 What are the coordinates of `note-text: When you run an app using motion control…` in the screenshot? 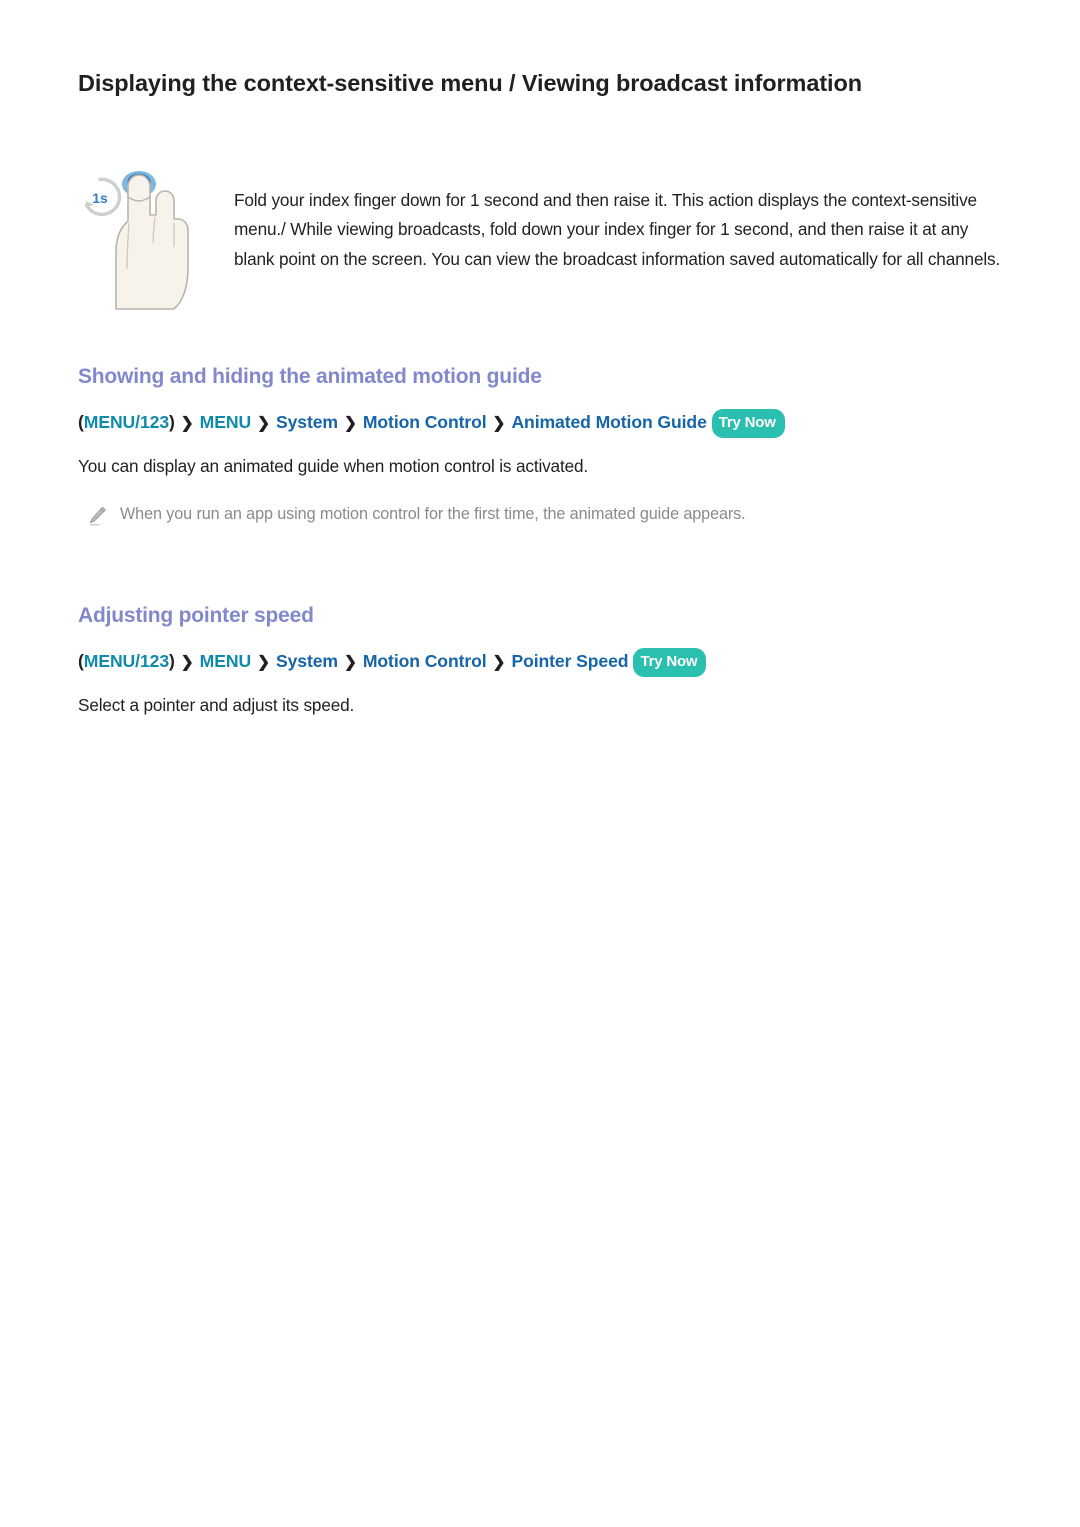 It's located at (433, 513).